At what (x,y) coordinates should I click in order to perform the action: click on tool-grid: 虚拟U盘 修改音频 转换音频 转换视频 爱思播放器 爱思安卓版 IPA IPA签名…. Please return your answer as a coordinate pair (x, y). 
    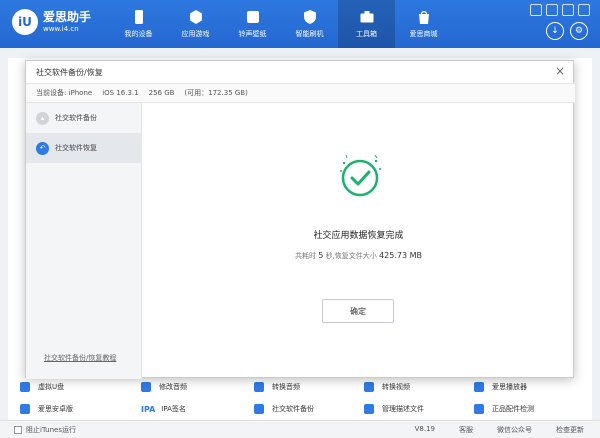
    Looking at the image, I should click on (300, 398).